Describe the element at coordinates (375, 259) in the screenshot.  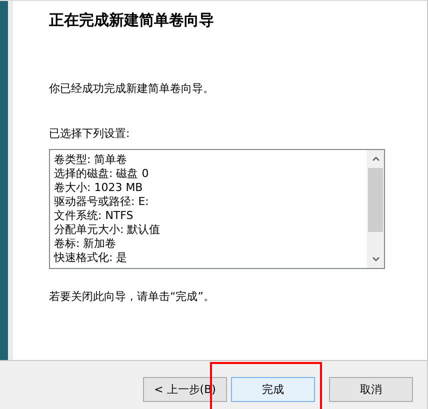
I see `scroll-down-icon` at that location.